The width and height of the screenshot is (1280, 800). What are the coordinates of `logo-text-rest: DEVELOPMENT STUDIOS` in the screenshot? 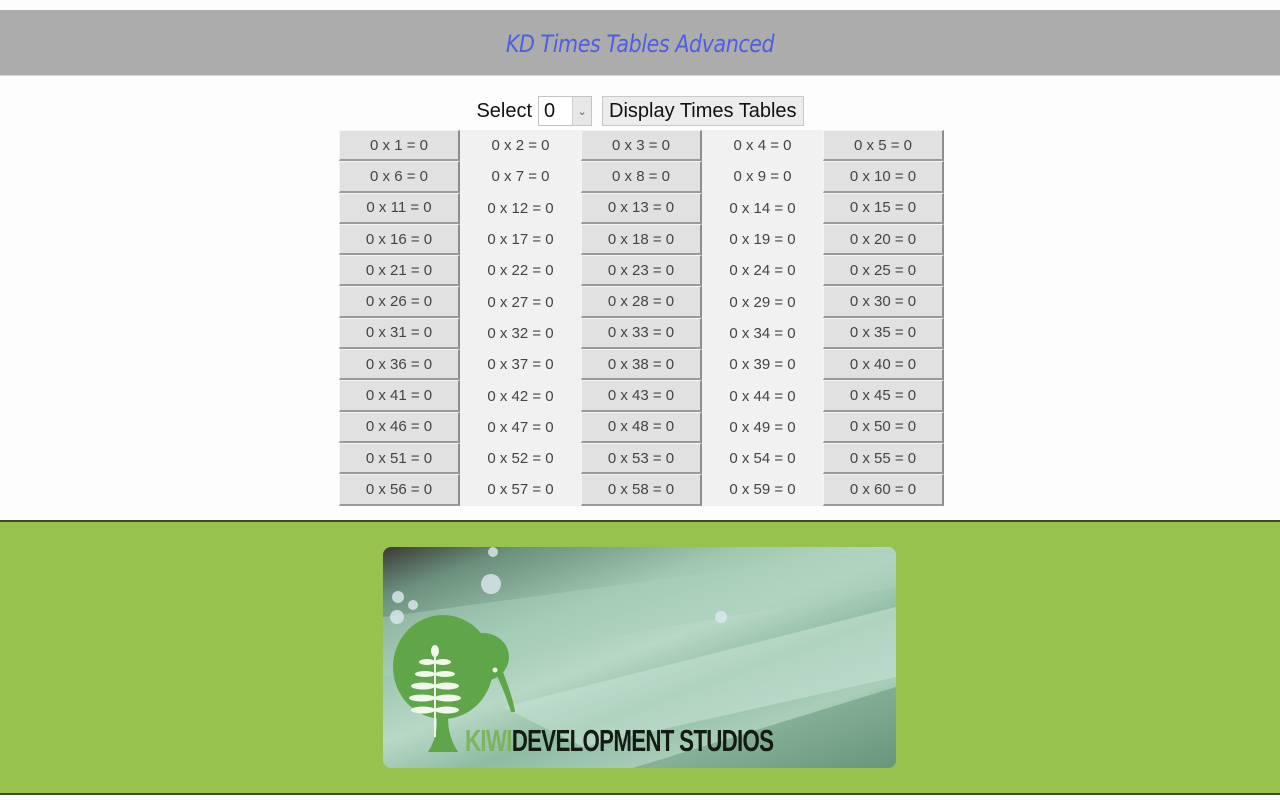 It's located at (642, 740).